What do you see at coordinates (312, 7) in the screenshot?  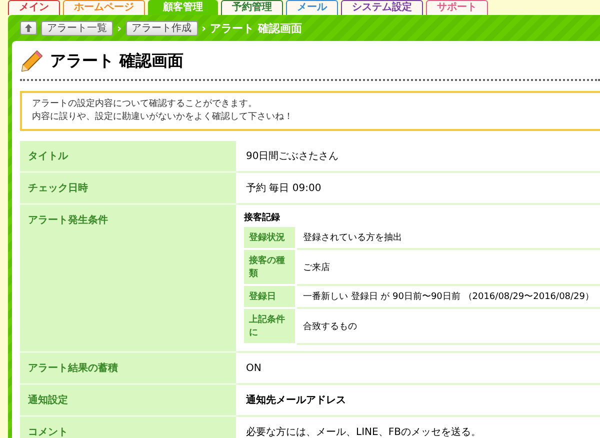 I see `nav-tab: メール` at bounding box center [312, 7].